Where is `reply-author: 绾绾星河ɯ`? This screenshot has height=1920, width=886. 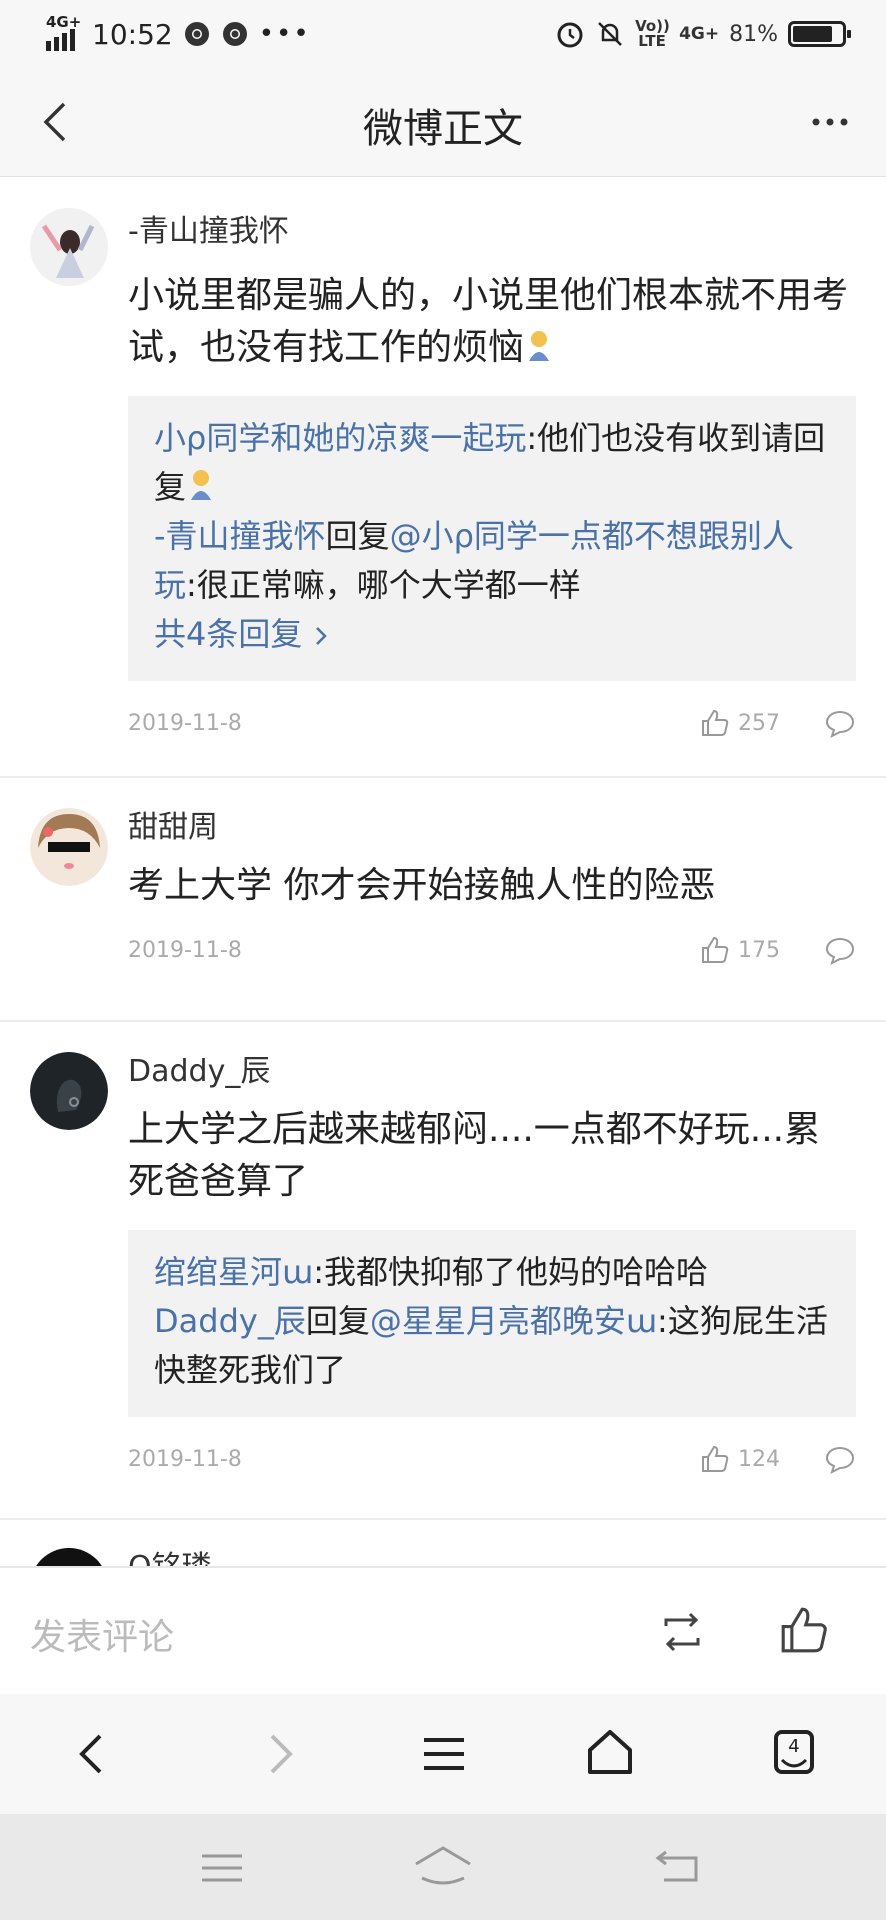 reply-author: 绾绾星河ɯ is located at coordinates (233, 1272).